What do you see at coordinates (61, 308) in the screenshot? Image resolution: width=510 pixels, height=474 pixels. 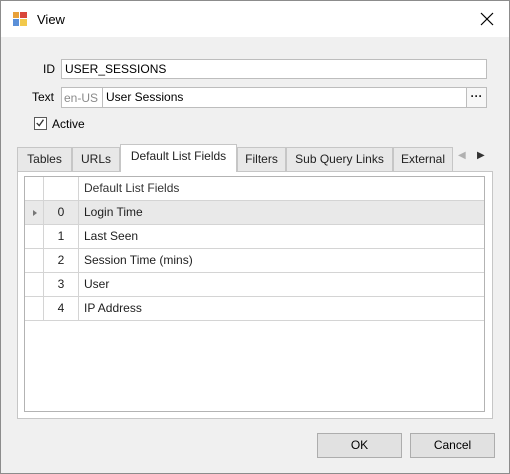 I see `row-number: 4` at bounding box center [61, 308].